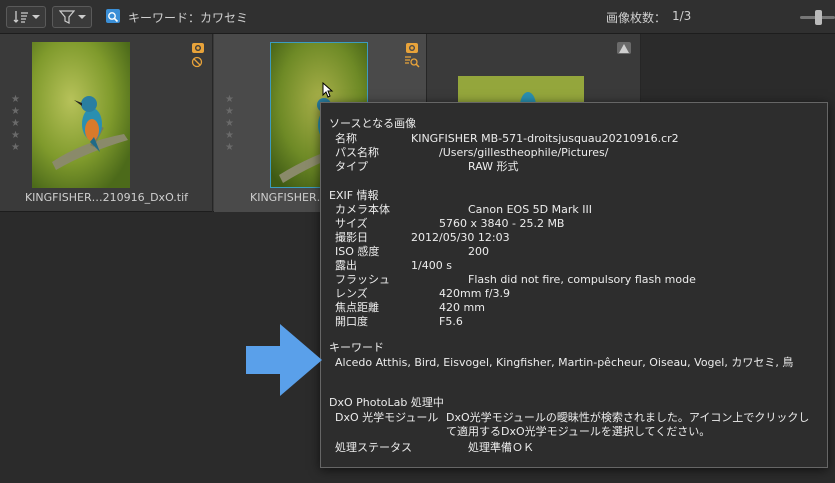 Image resolution: width=835 pixels, height=483 pixels. What do you see at coordinates (357, 152) in the screenshot?
I see `source-path-key: パス名称` at bounding box center [357, 152].